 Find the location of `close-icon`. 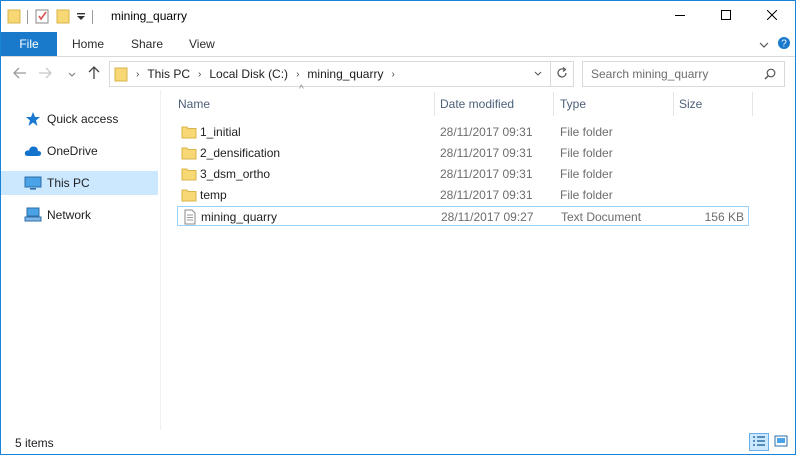

close-icon is located at coordinates (772, 16).